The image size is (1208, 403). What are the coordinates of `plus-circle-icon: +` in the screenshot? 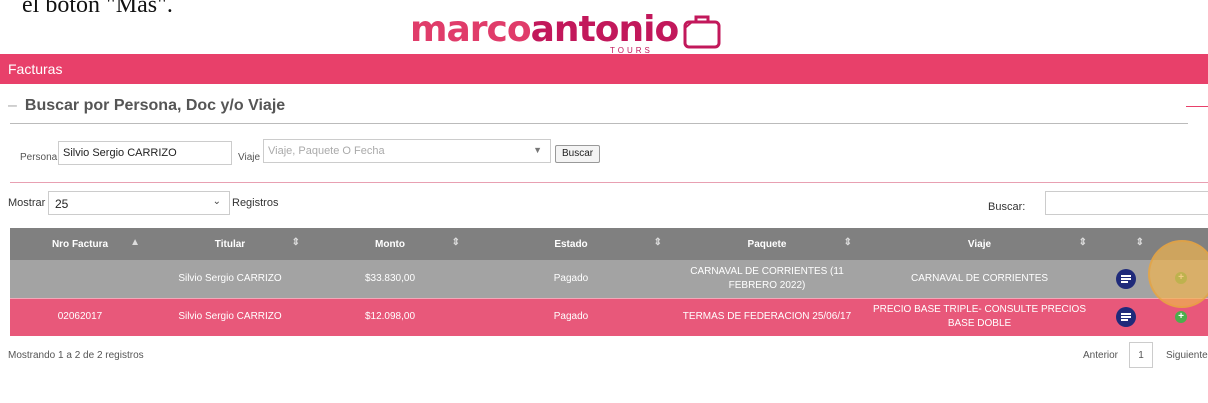 It's located at (1181, 316).